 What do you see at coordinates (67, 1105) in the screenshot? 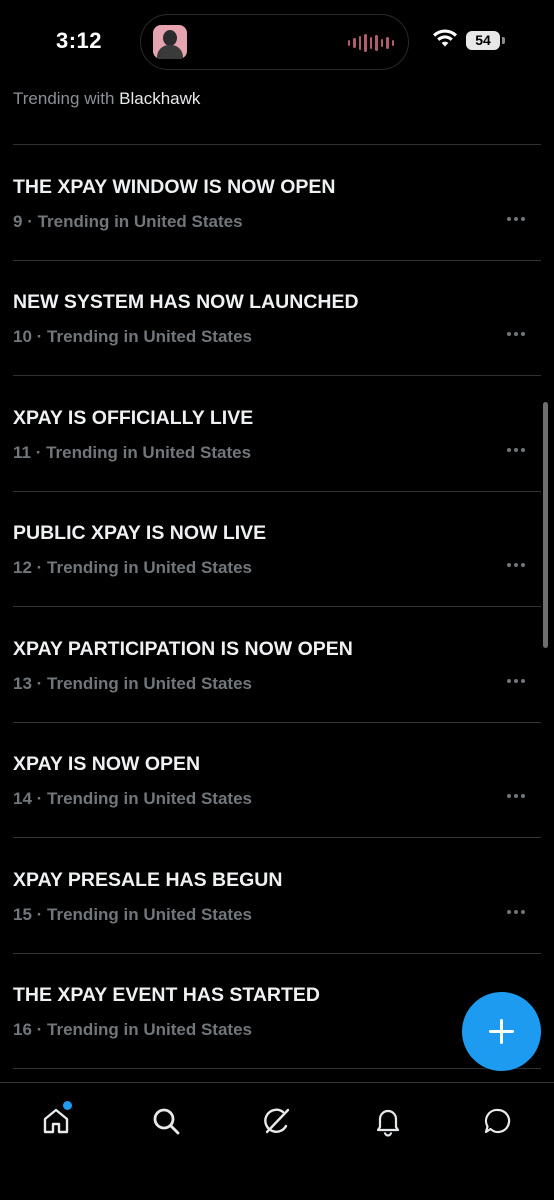
I see `home-badge-dot` at bounding box center [67, 1105].